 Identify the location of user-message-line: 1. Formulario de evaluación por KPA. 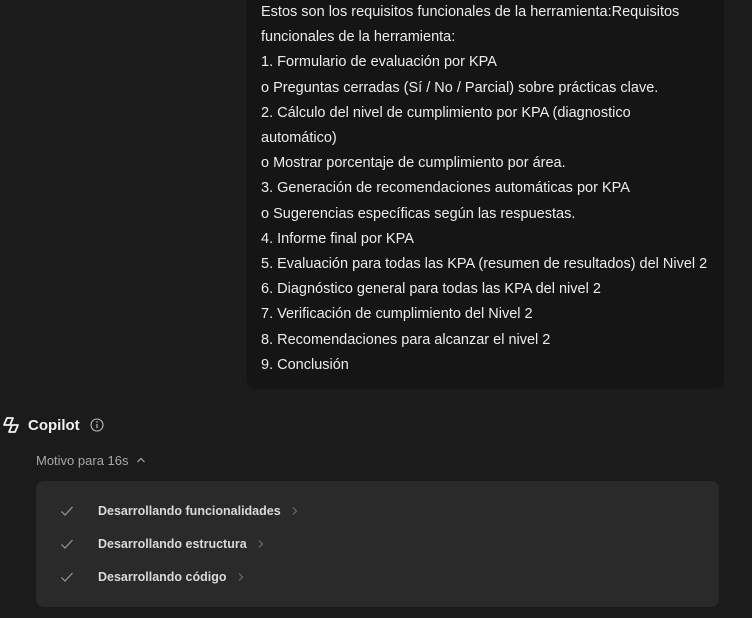
(379, 62).